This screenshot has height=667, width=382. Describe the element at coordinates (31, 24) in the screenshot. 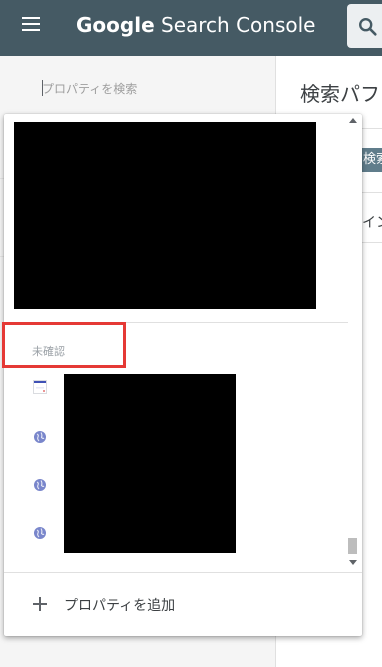

I see `hamburger-menu-icon` at that location.